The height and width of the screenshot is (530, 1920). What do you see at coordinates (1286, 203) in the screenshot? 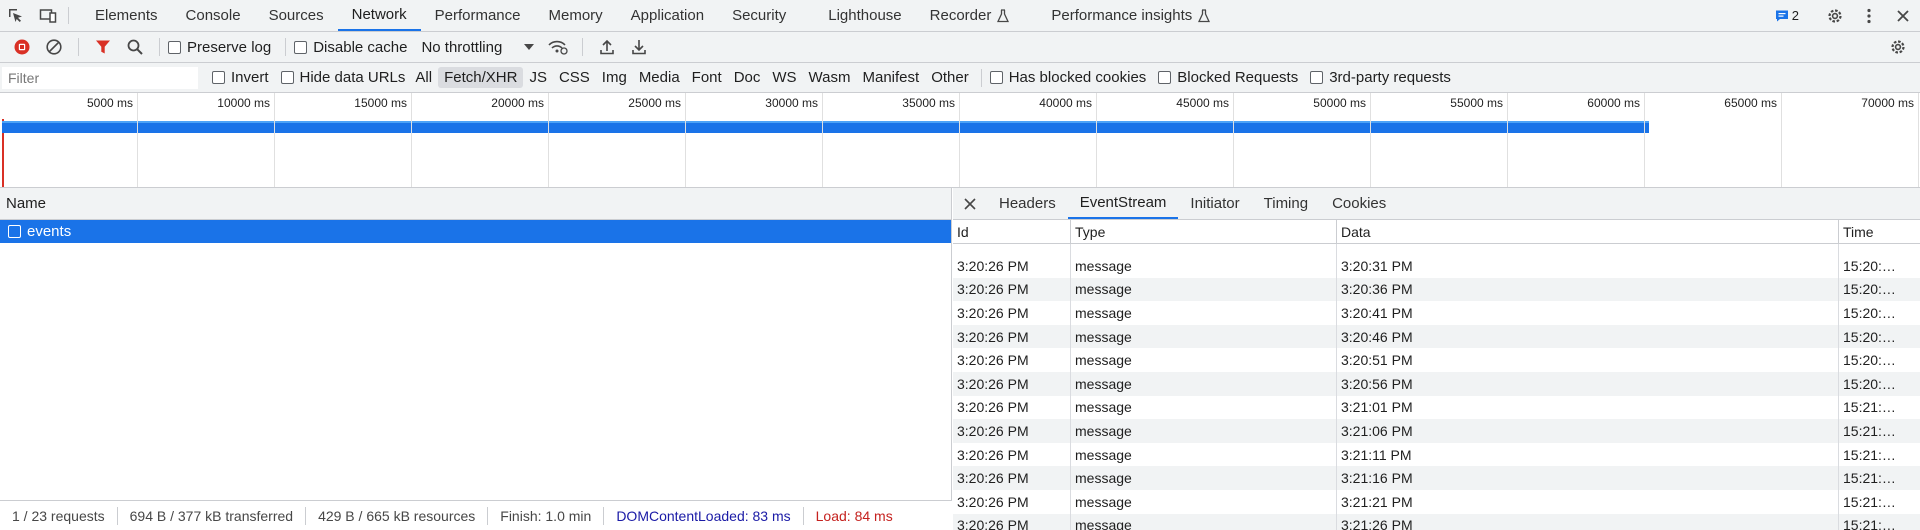
I see `detail-tab-timing: Timing` at bounding box center [1286, 203].